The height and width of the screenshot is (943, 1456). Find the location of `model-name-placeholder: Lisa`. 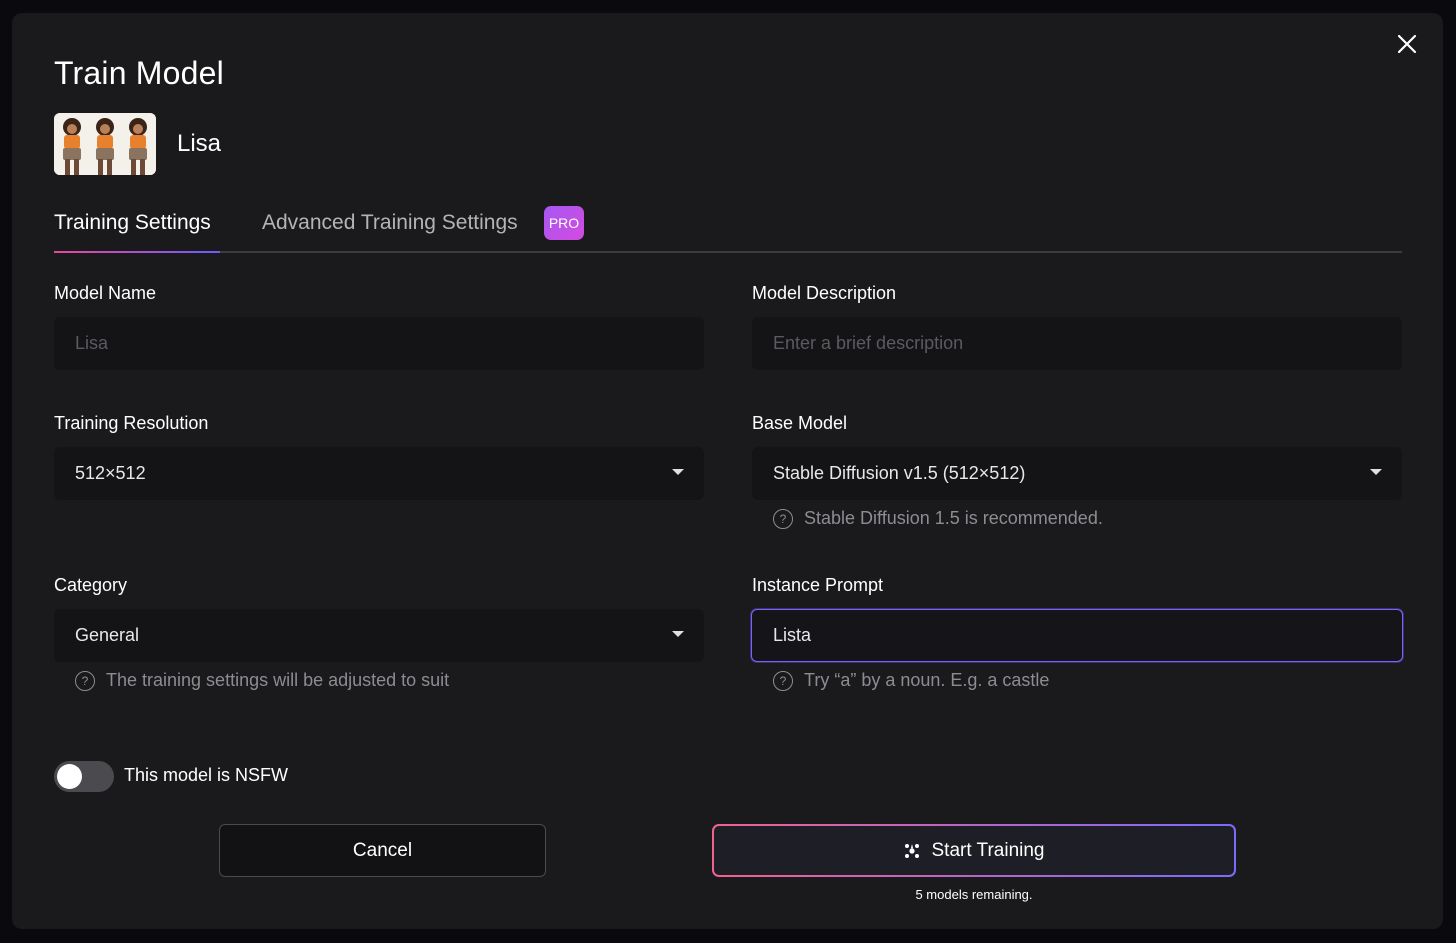

model-name-placeholder: Lisa is located at coordinates (92, 343).